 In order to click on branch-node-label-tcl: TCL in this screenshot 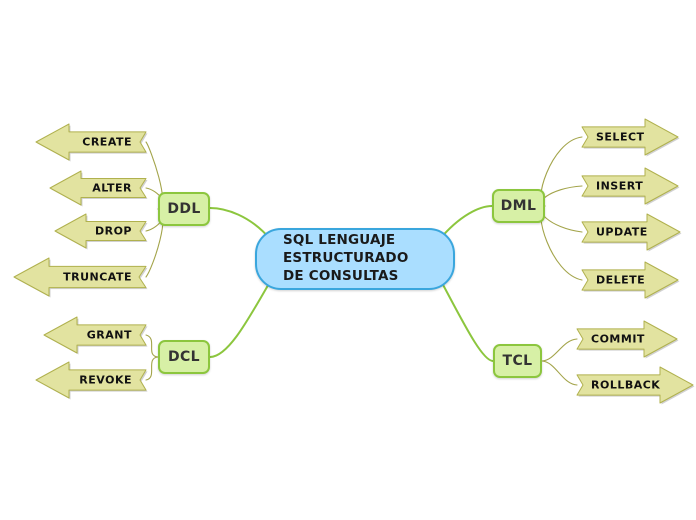, I will do `click(517, 361)`.